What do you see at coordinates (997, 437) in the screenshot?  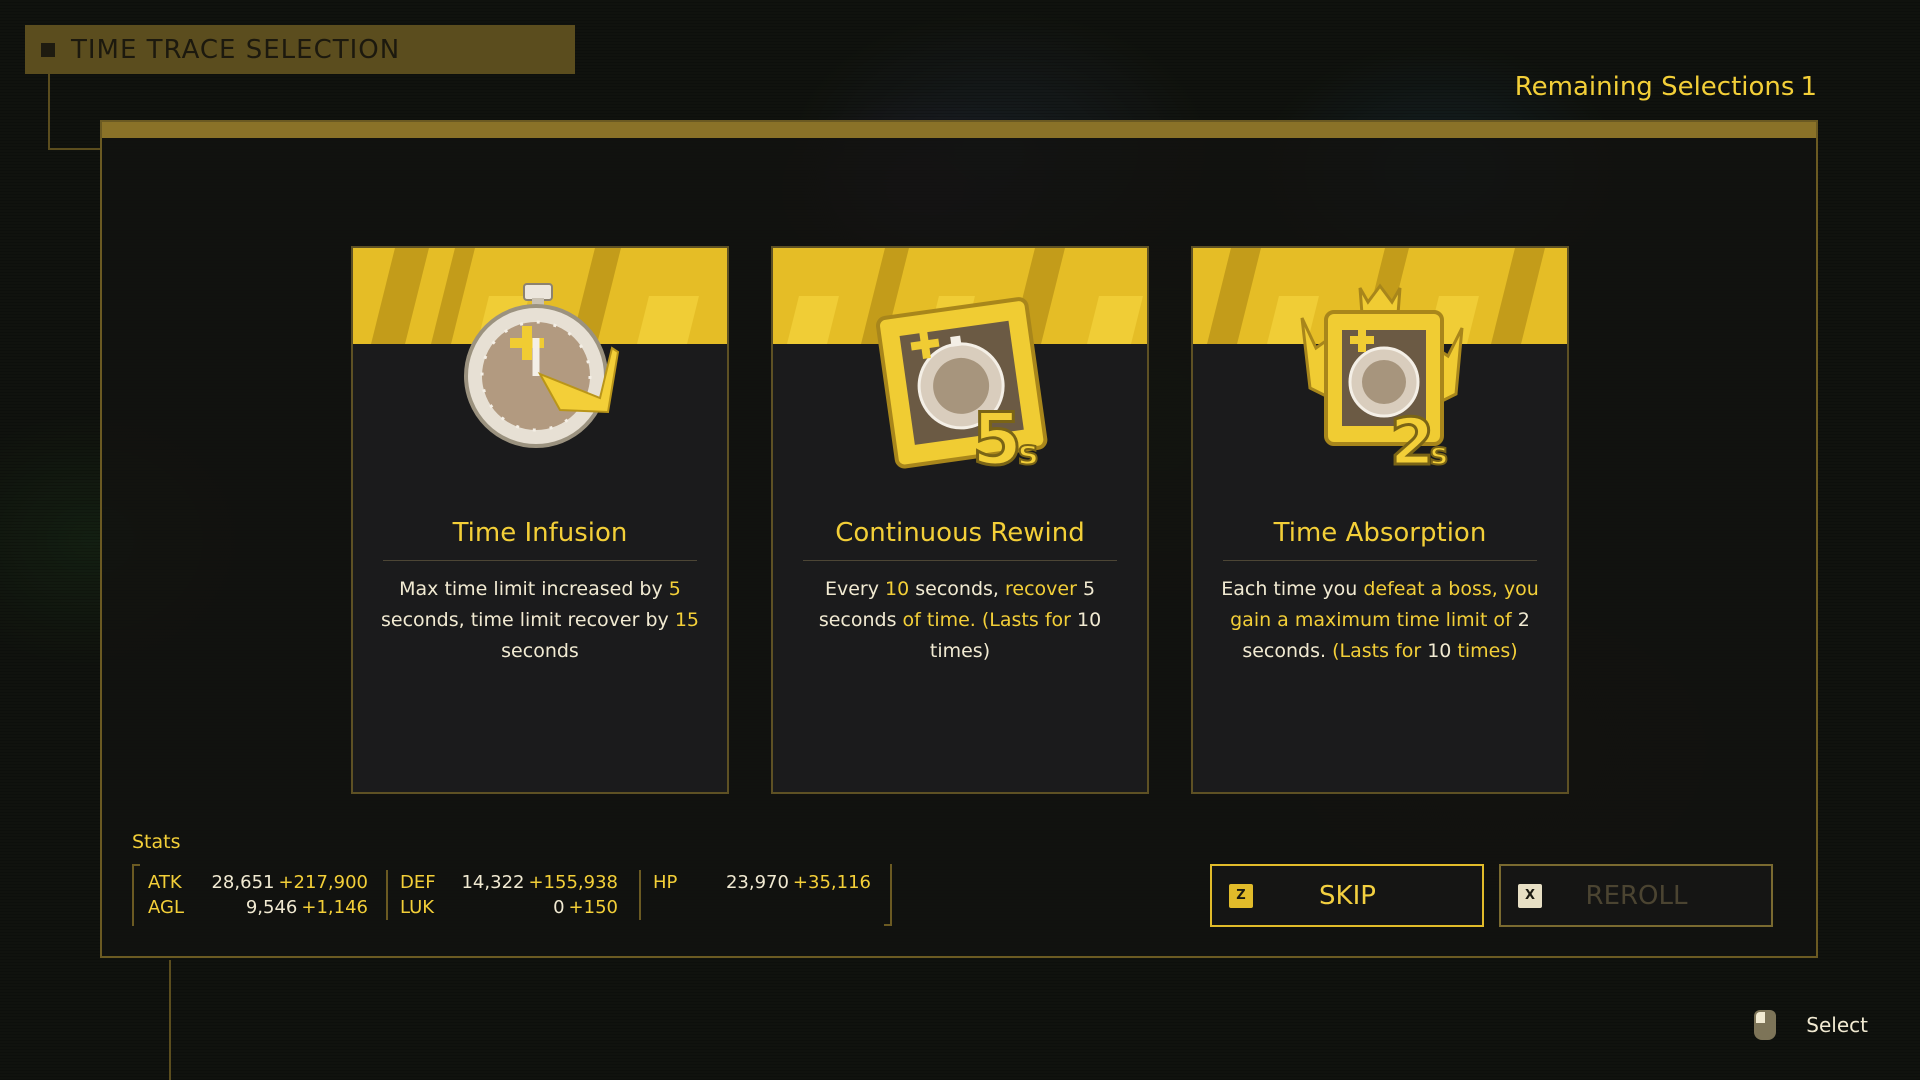 I see `svg-text: 5` at bounding box center [997, 437].